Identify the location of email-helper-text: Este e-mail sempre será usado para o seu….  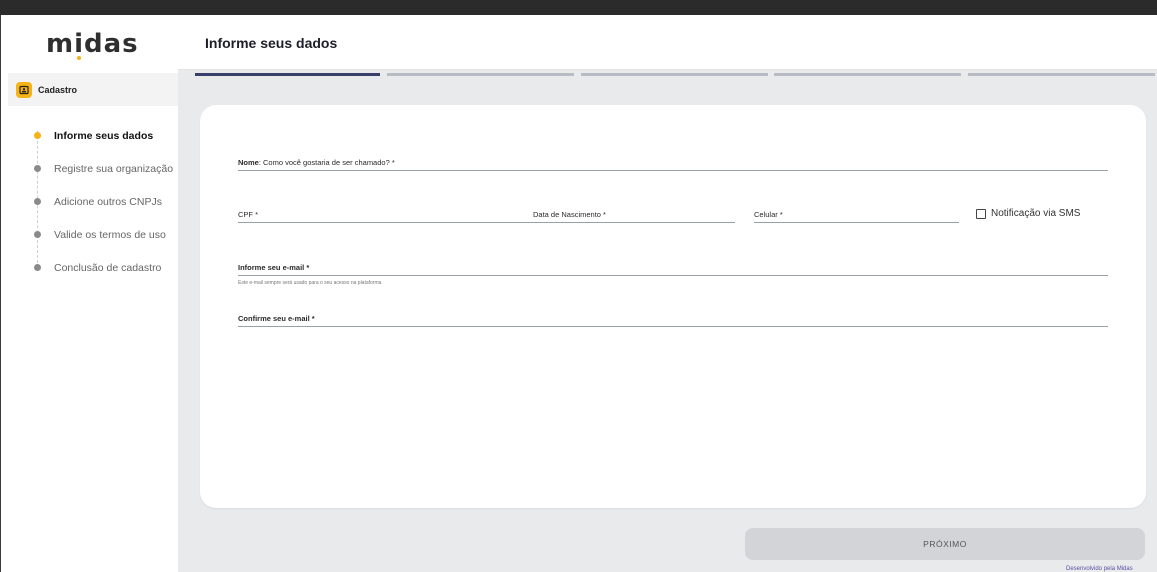
(310, 283).